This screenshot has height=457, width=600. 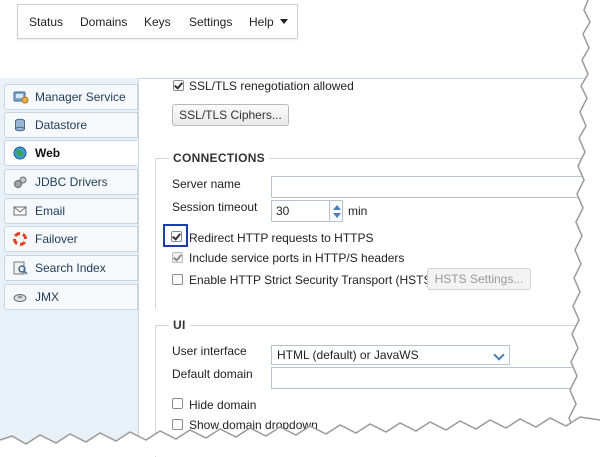 What do you see at coordinates (56, 239) in the screenshot?
I see `sidebar-item-label: Failover` at bounding box center [56, 239].